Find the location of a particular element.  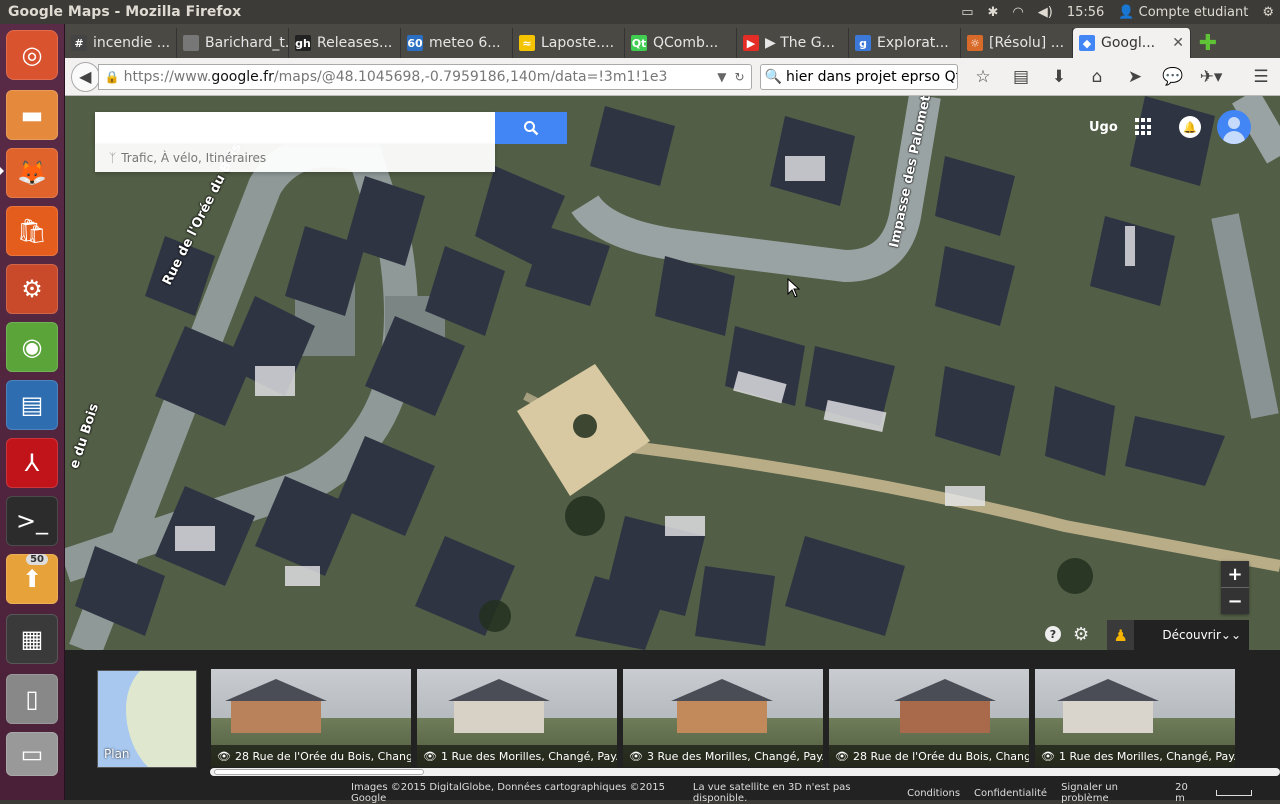

tab-favicon-icon: gh is located at coordinates (303, 43).